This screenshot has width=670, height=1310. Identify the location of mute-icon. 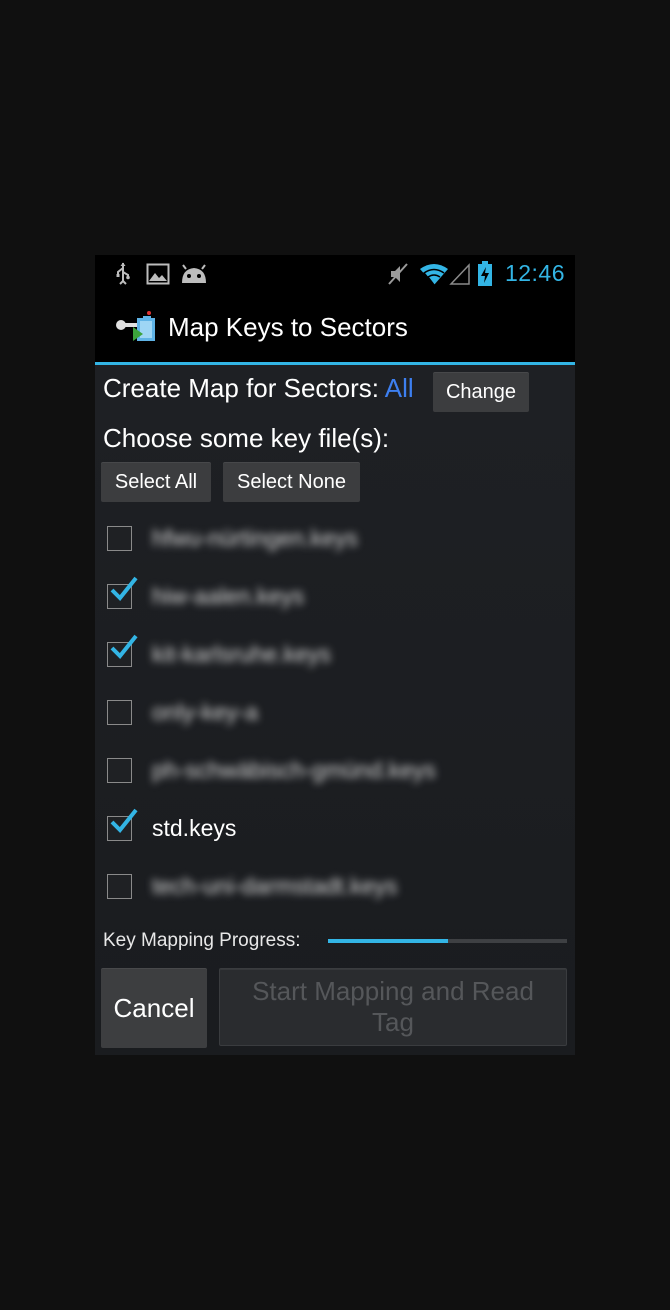
(398, 274).